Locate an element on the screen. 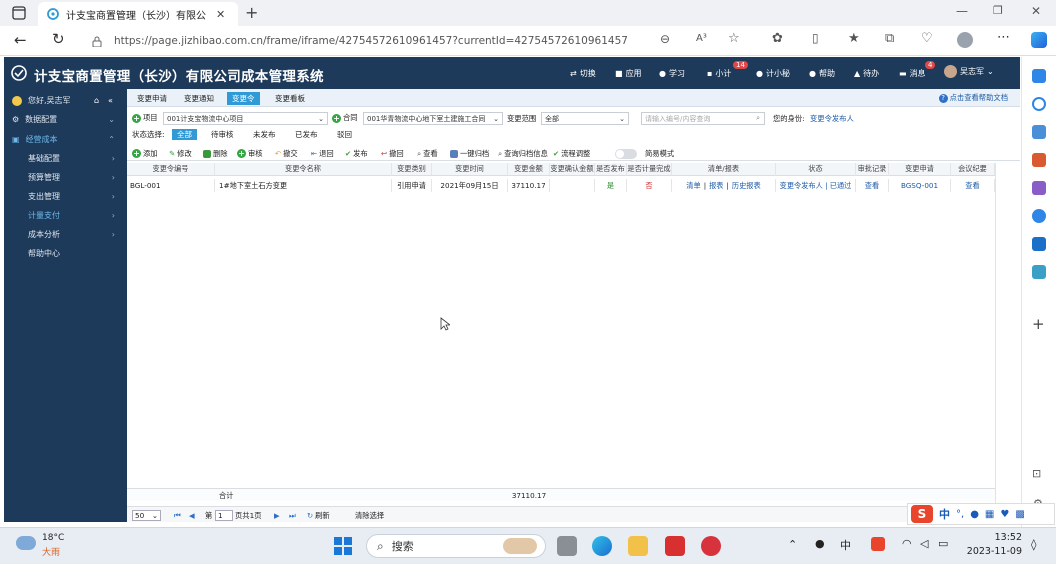  refresh-icon: ↻ is located at coordinates (58, 39).